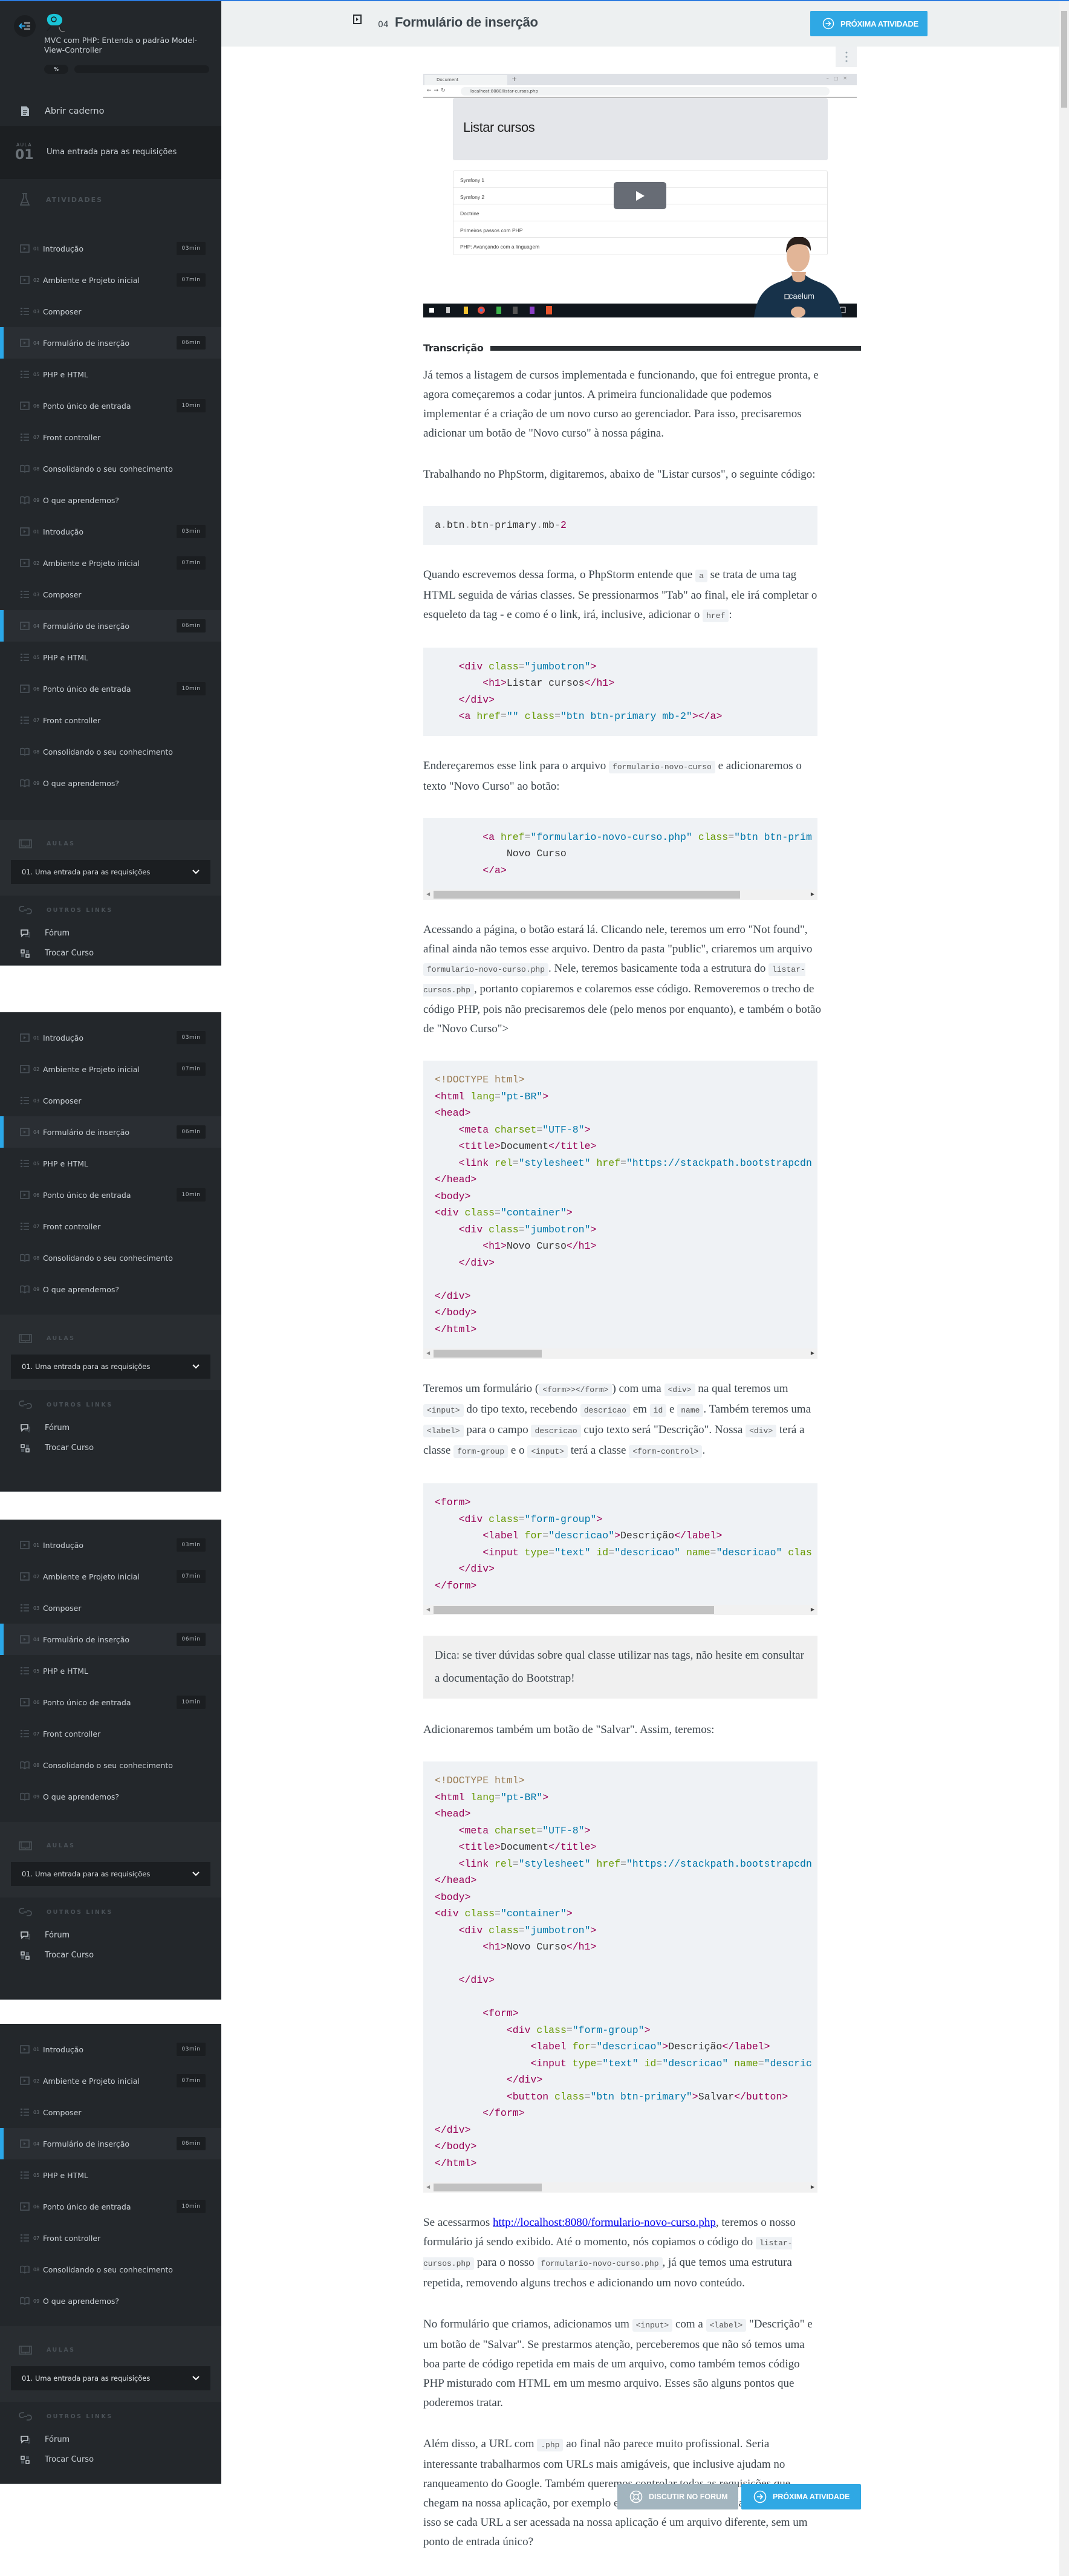  I want to click on next-activity-button: PRÓXIMA ATIVIDADE, so click(869, 23).